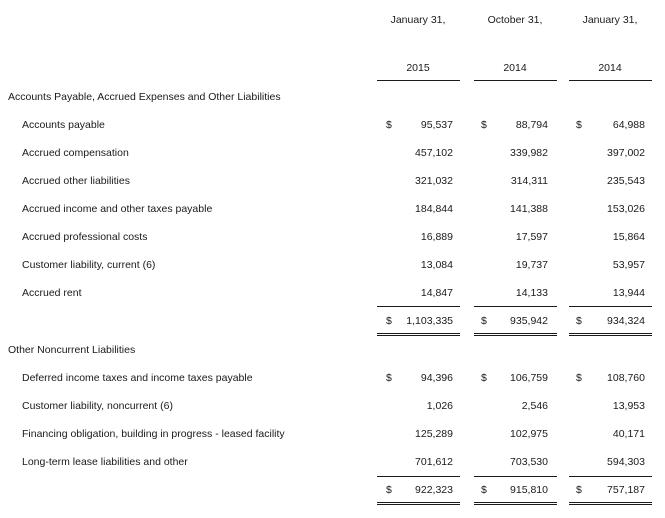  What do you see at coordinates (436, 237) in the screenshot?
I see `value-cell: 16,889` at bounding box center [436, 237].